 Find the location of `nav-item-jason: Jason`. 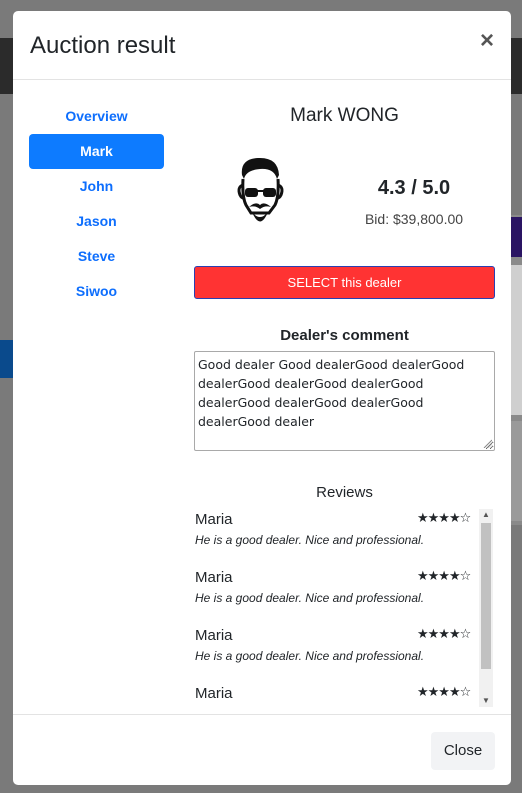

nav-item-jason: Jason is located at coordinates (96, 221).